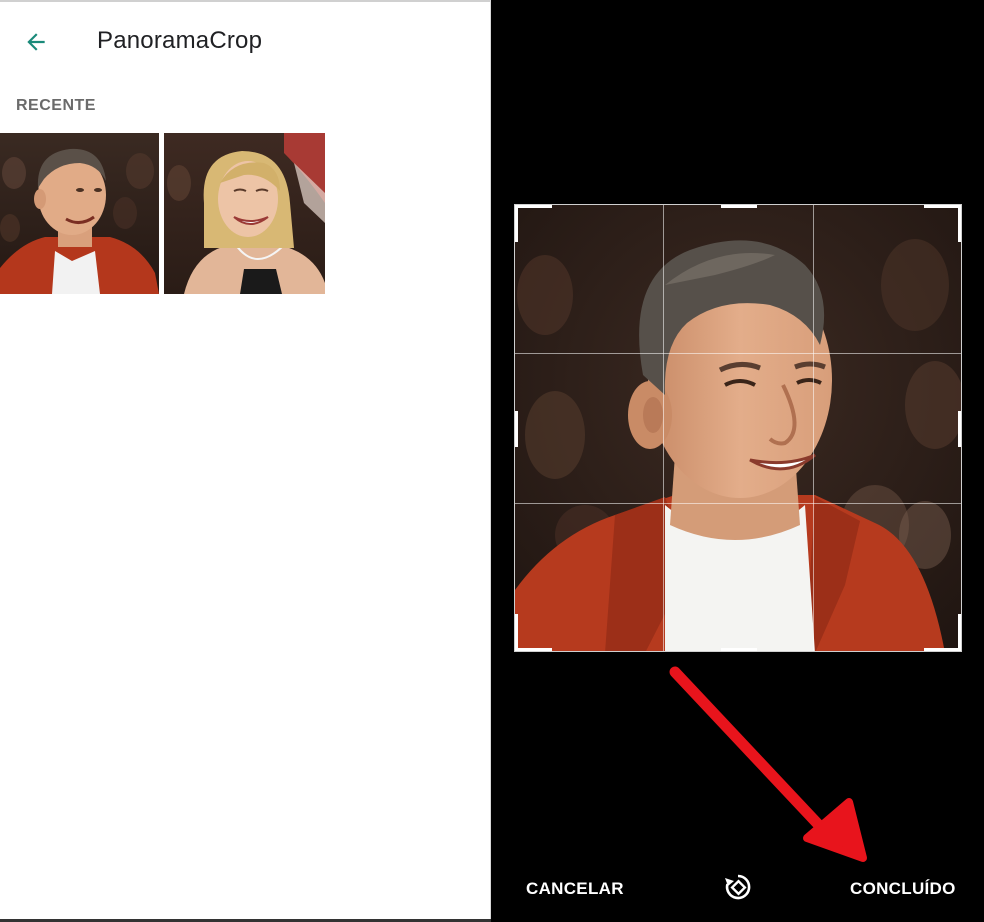 This screenshot has width=984, height=922. Describe the element at coordinates (533, 223) in the screenshot. I see `crop-handle-top-left` at that location.